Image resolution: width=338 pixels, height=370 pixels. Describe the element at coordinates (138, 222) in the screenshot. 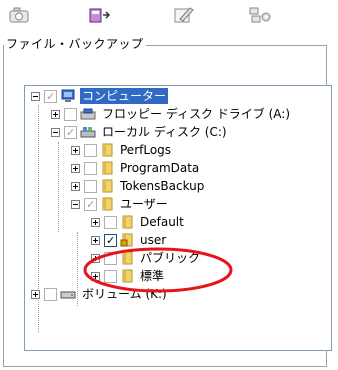

I see `tree-node-default: Default` at that location.